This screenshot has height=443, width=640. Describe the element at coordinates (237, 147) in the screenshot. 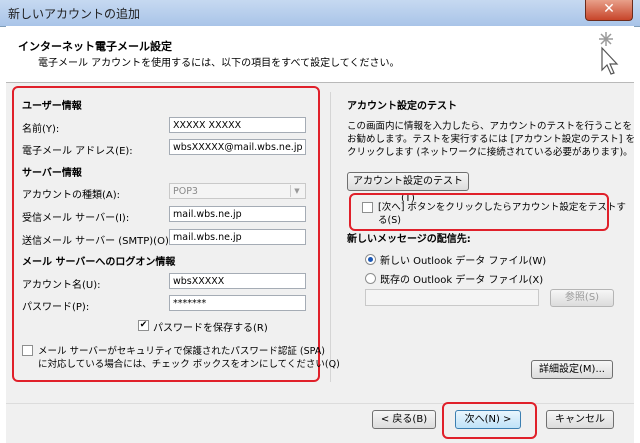

I see `email-field: wbsXXXXX@mail.wbs.ne.jp` at that location.